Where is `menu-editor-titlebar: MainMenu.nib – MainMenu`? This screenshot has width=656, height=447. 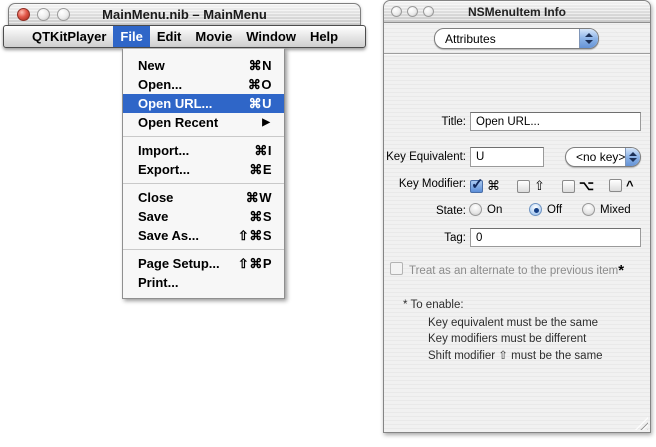 menu-editor-titlebar: MainMenu.nib – MainMenu is located at coordinates (184, 14).